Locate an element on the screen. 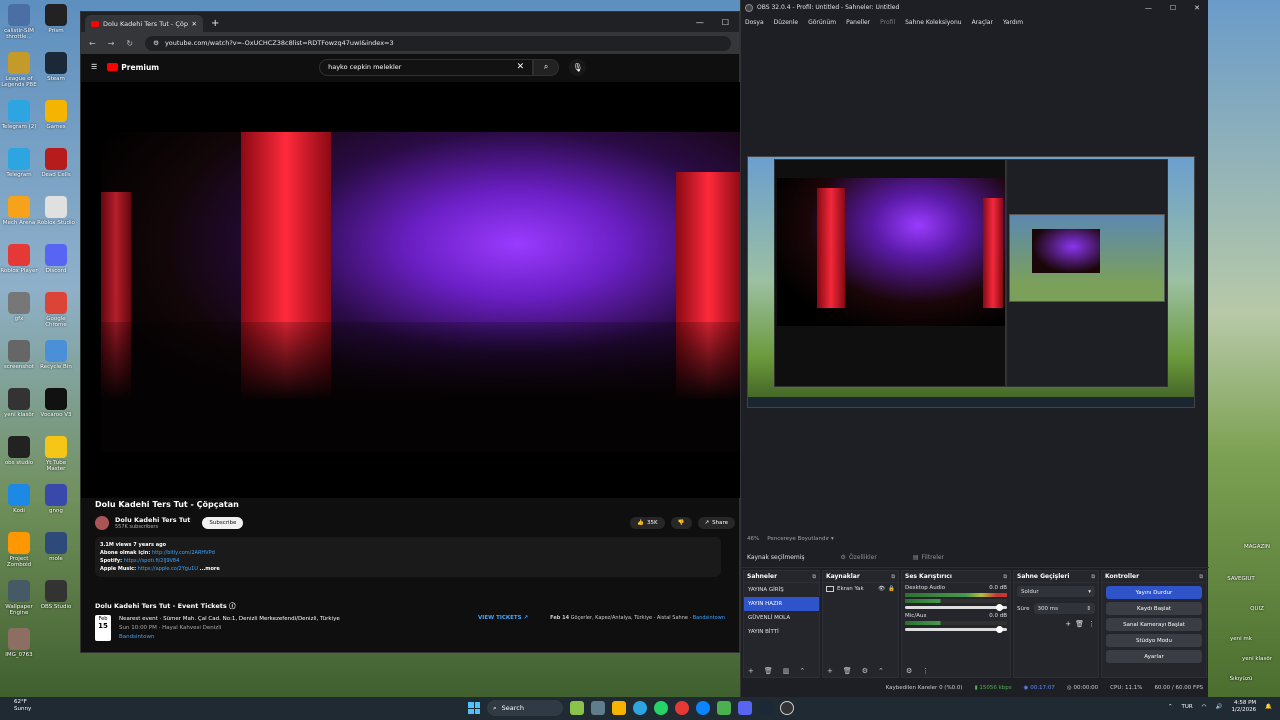 This screenshot has height=720, width=1280. youtube-logo: Premium is located at coordinates (133, 67).